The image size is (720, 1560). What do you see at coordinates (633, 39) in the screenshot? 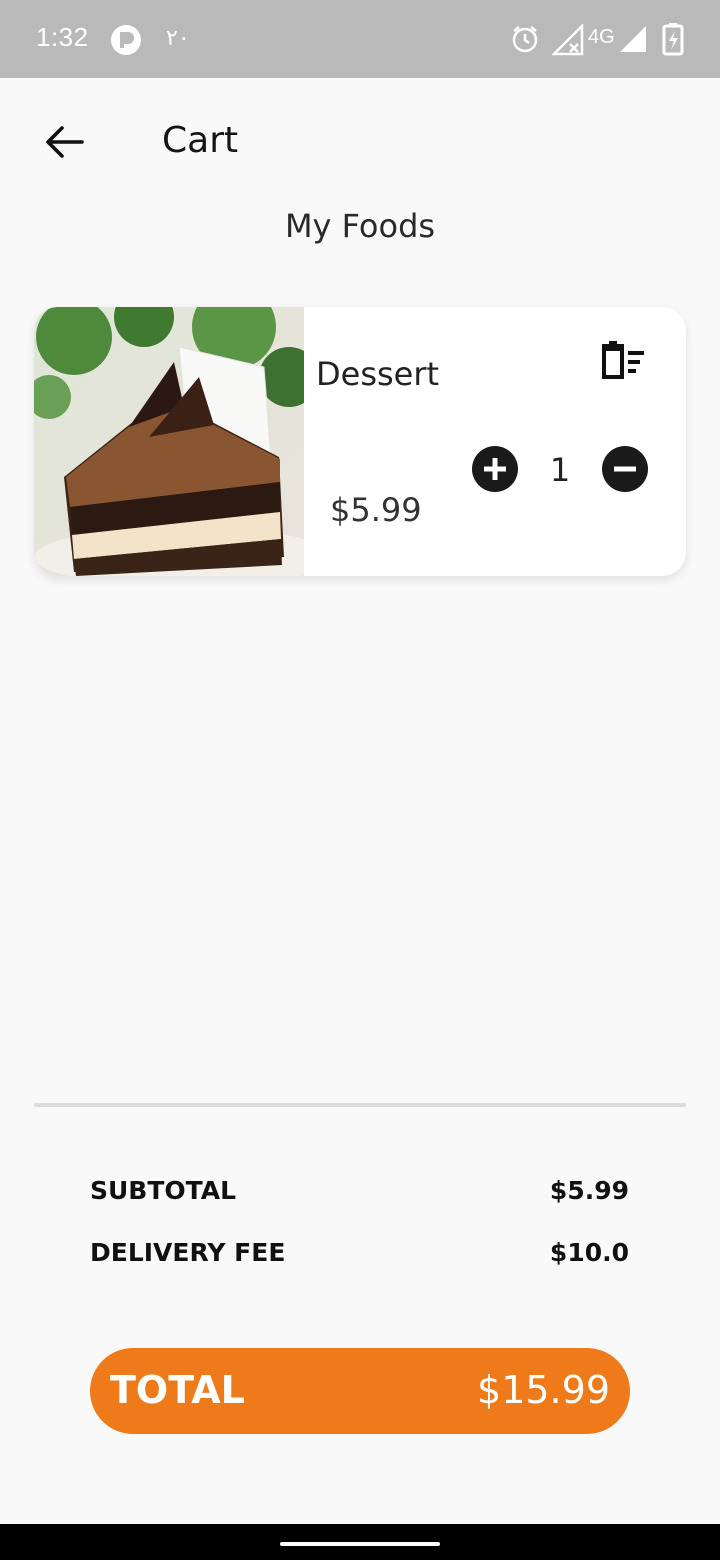
I see `signal-icon` at bounding box center [633, 39].